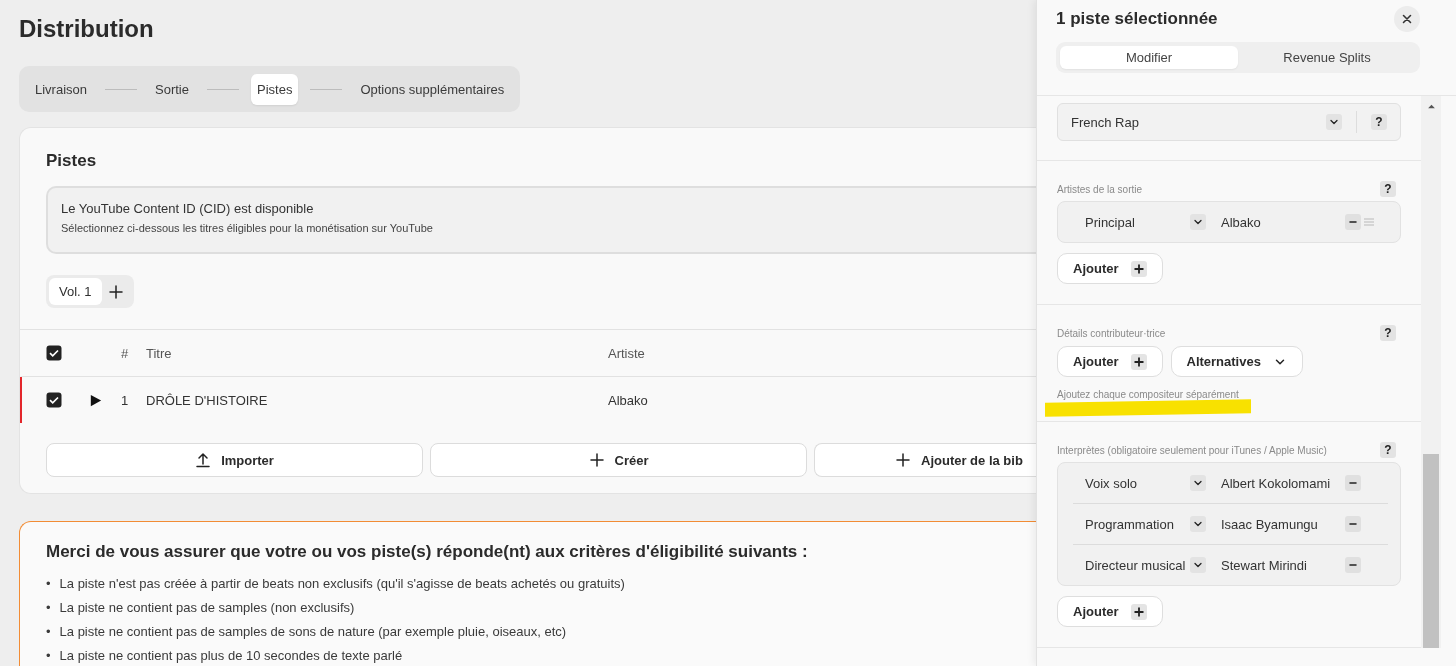 The height and width of the screenshot is (666, 1456). What do you see at coordinates (1130, 524) in the screenshot?
I see `role-text: Programmation` at bounding box center [1130, 524].